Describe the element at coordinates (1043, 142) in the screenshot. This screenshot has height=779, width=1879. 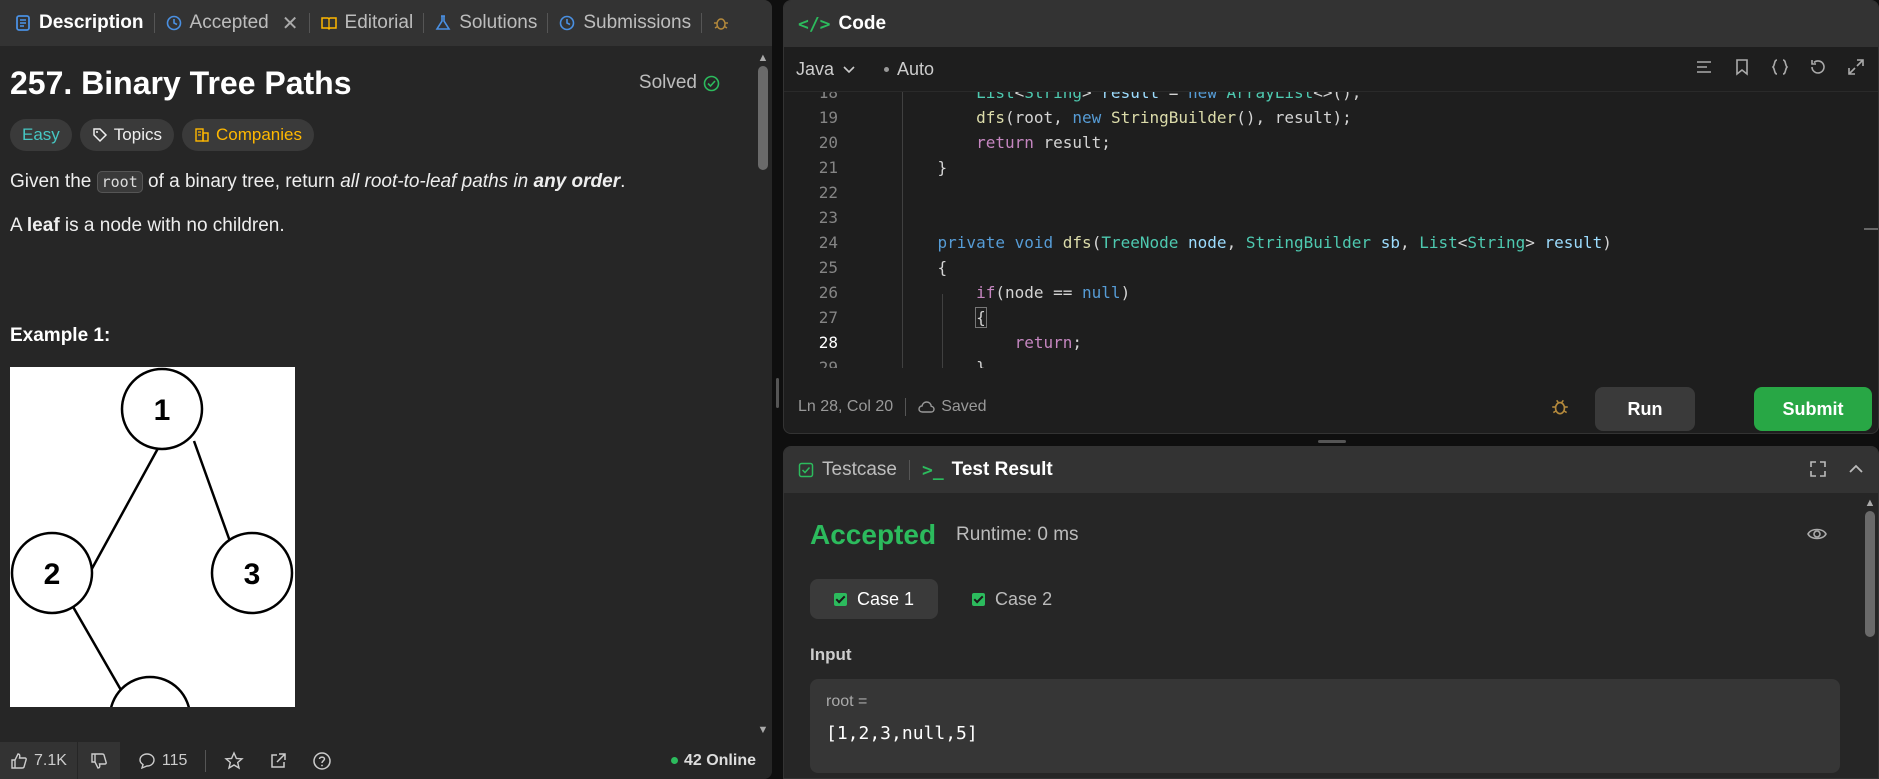
I see `code-text: return result;` at that location.